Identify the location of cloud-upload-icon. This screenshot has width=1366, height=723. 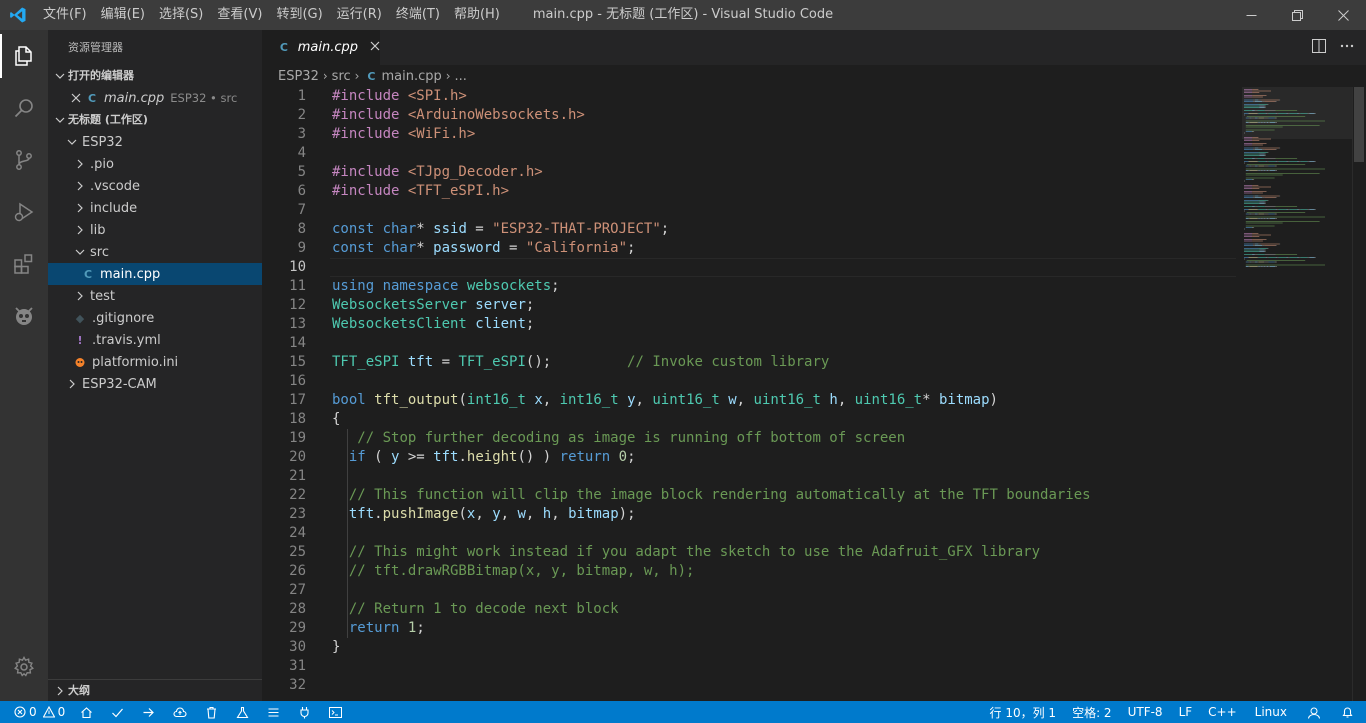
(180, 712).